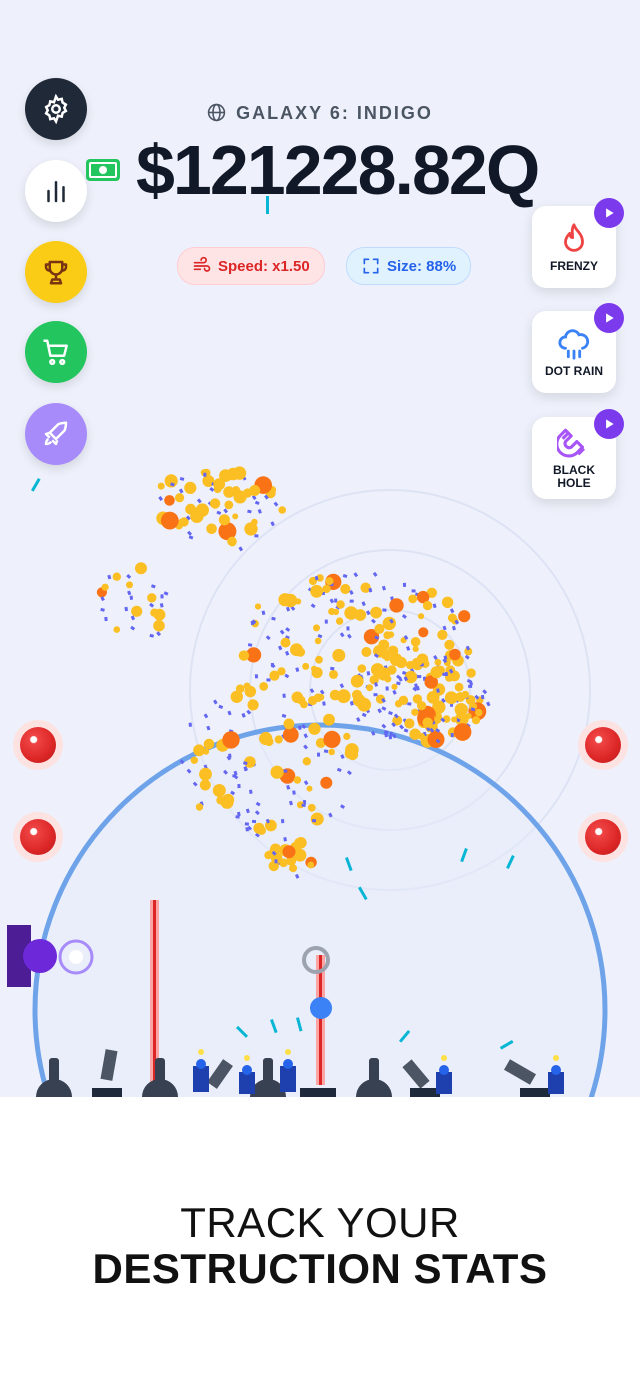 The width and height of the screenshot is (640, 1387). I want to click on red-bumper, so click(38, 837).